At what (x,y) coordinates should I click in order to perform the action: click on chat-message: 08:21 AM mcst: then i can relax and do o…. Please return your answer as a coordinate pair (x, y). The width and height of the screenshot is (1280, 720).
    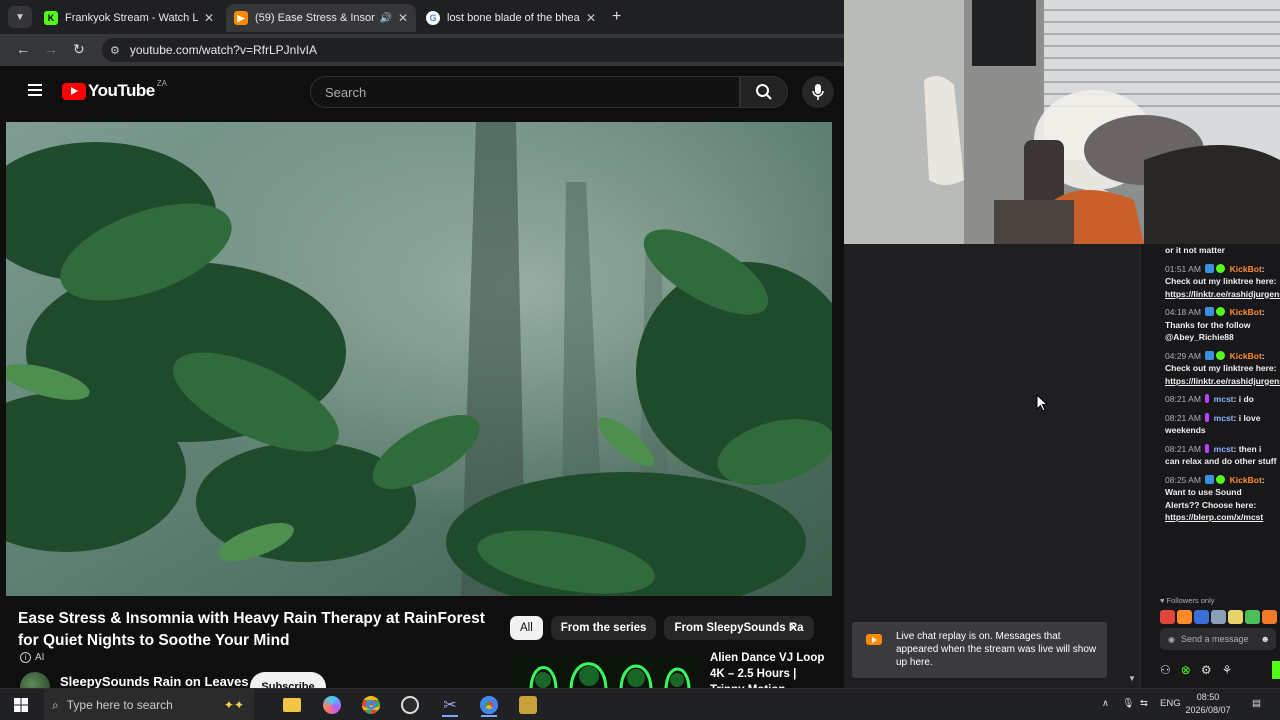
    Looking at the image, I should click on (1221, 454).